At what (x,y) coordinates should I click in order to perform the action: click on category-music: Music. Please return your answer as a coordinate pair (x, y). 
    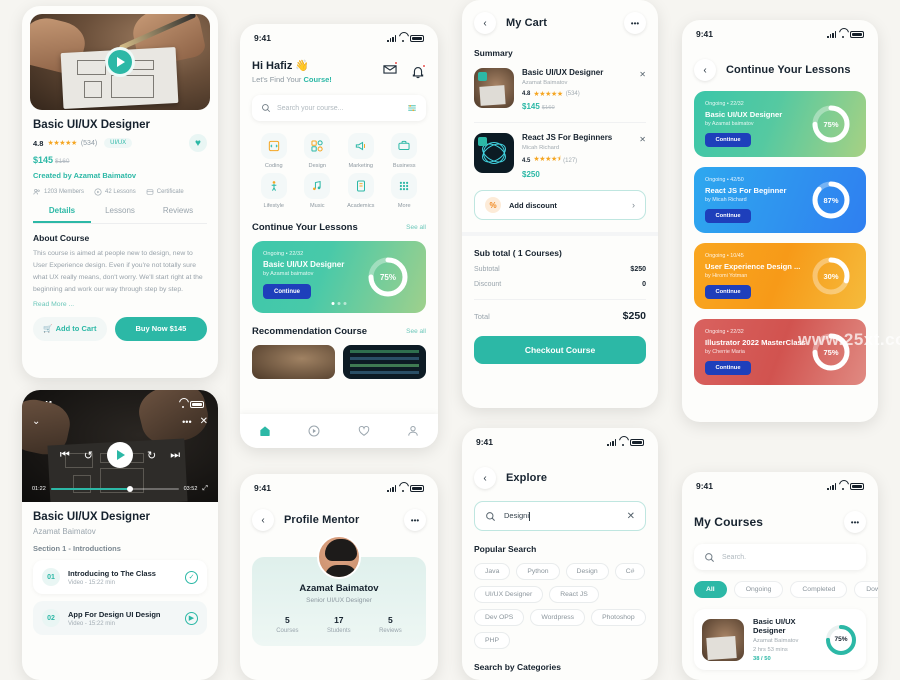
    Looking at the image, I should click on (318, 191).